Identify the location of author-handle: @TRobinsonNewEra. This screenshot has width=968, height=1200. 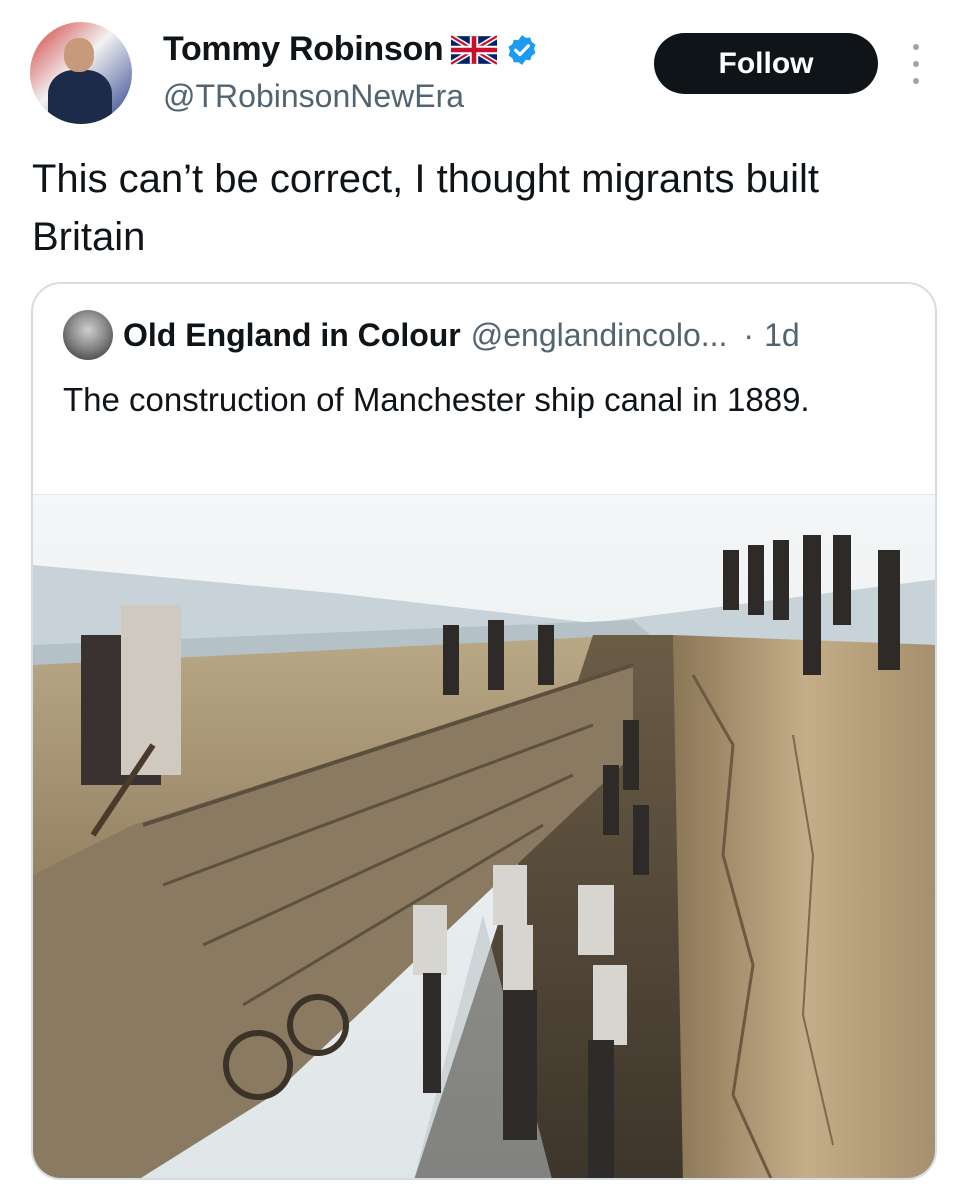
(313, 96).